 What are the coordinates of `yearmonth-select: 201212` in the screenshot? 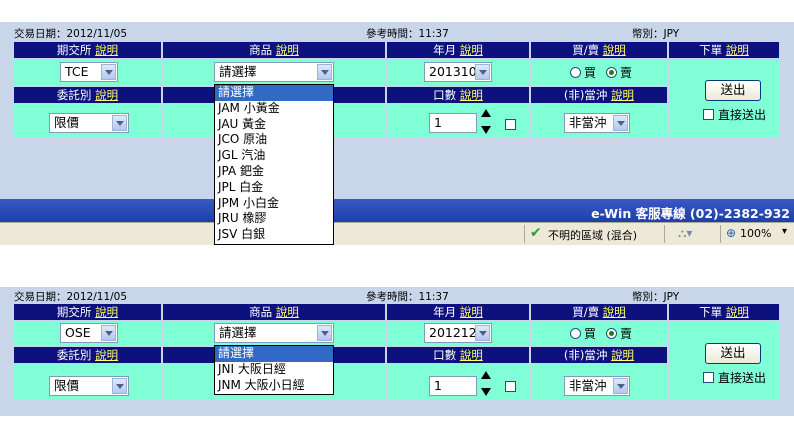 It's located at (458, 333).